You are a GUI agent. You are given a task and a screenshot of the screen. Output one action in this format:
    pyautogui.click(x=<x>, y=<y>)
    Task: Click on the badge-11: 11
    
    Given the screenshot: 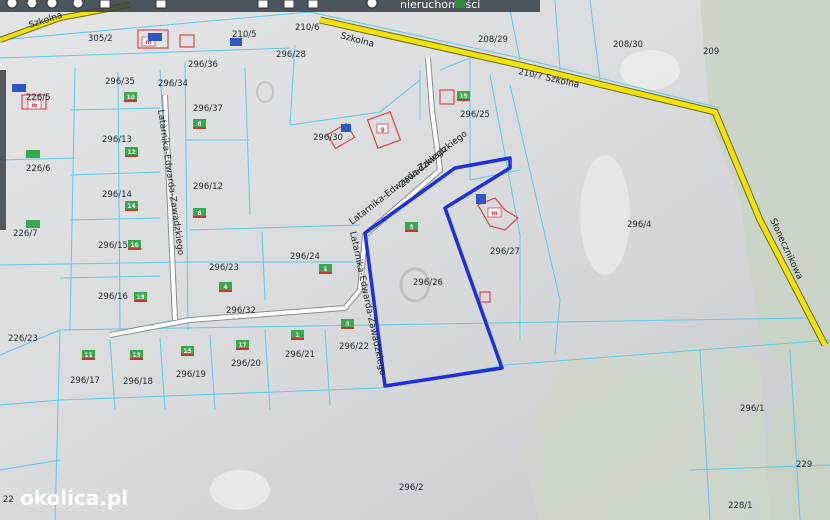 What is the action you would take?
    pyautogui.click(x=88, y=355)
    